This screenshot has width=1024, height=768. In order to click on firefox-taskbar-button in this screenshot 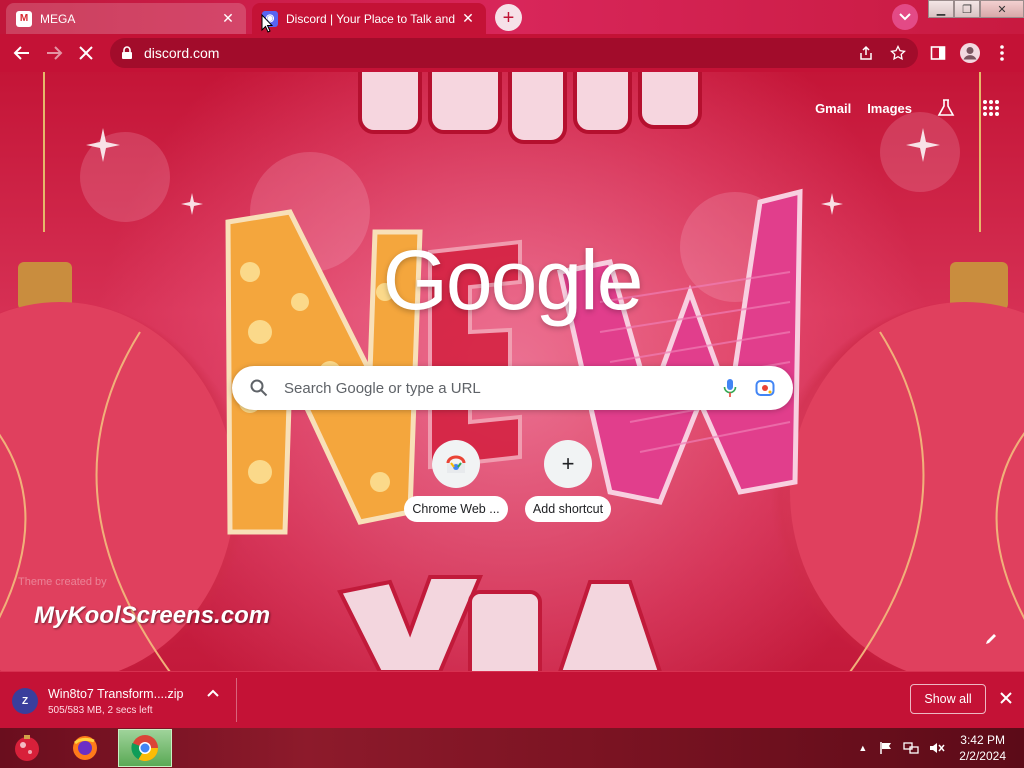, I will do `click(85, 748)`.